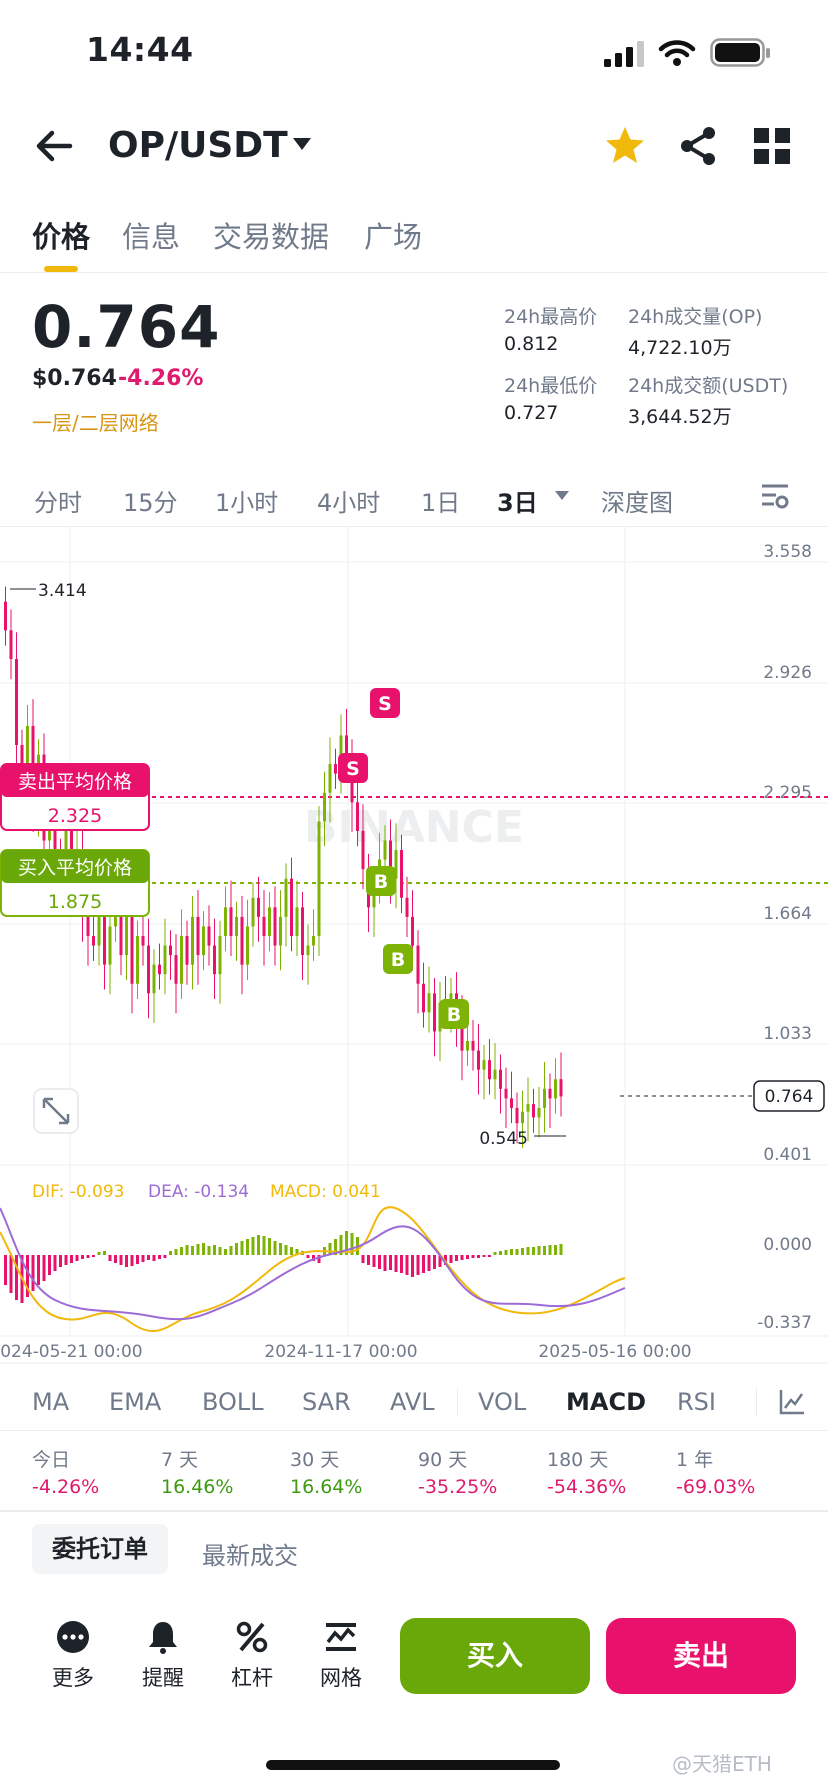  What do you see at coordinates (246, 500) in the screenshot?
I see `interval-1h: 1小时` at bounding box center [246, 500].